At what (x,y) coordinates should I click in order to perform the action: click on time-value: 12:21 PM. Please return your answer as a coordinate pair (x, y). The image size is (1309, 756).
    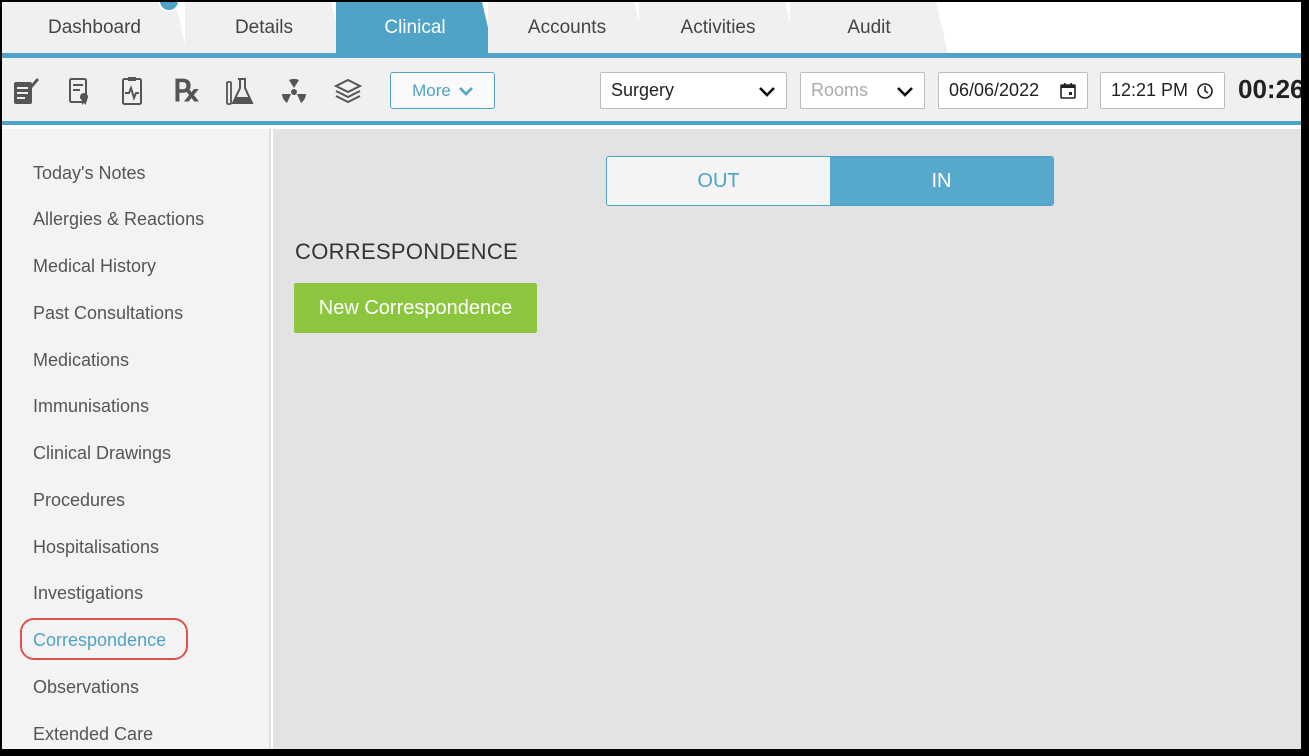
    Looking at the image, I should click on (1150, 90).